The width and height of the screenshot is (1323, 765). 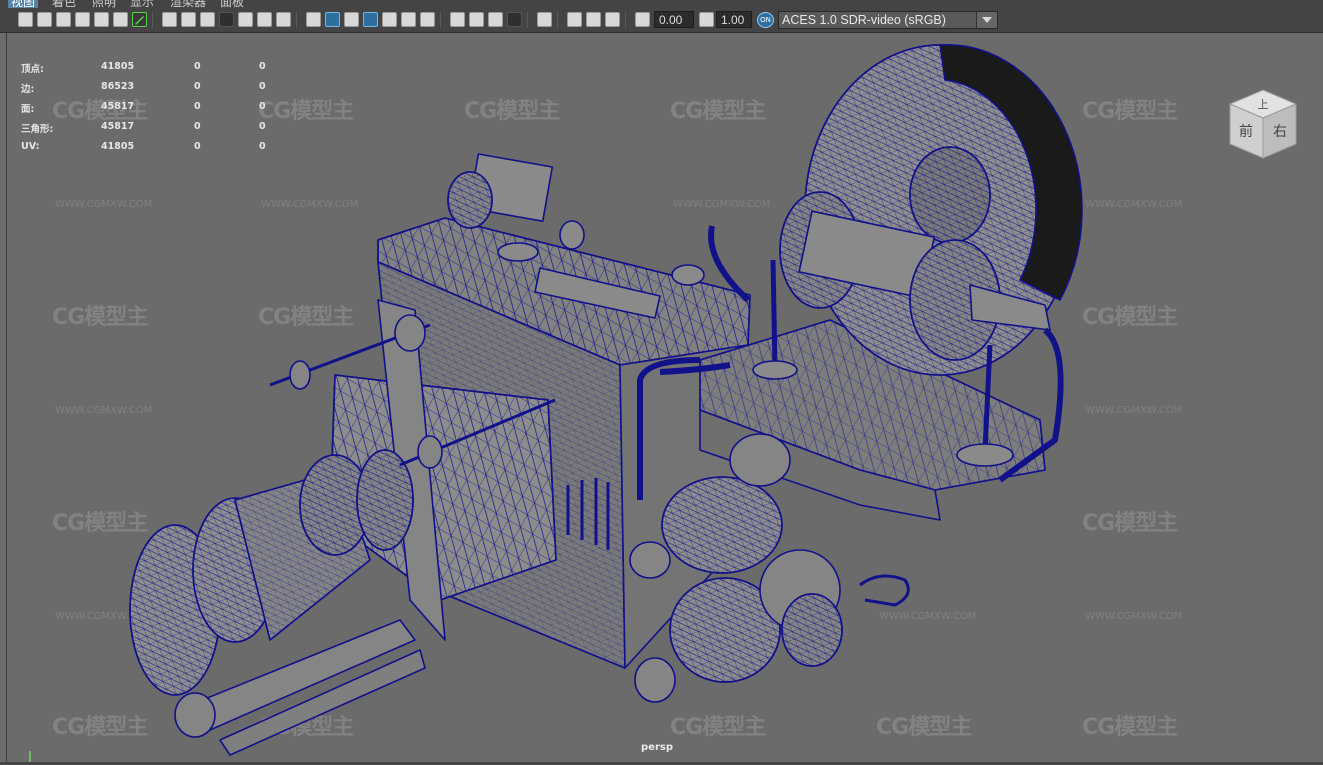 What do you see at coordinates (23, 4) in the screenshot?
I see `menu-view: 视图` at bounding box center [23, 4].